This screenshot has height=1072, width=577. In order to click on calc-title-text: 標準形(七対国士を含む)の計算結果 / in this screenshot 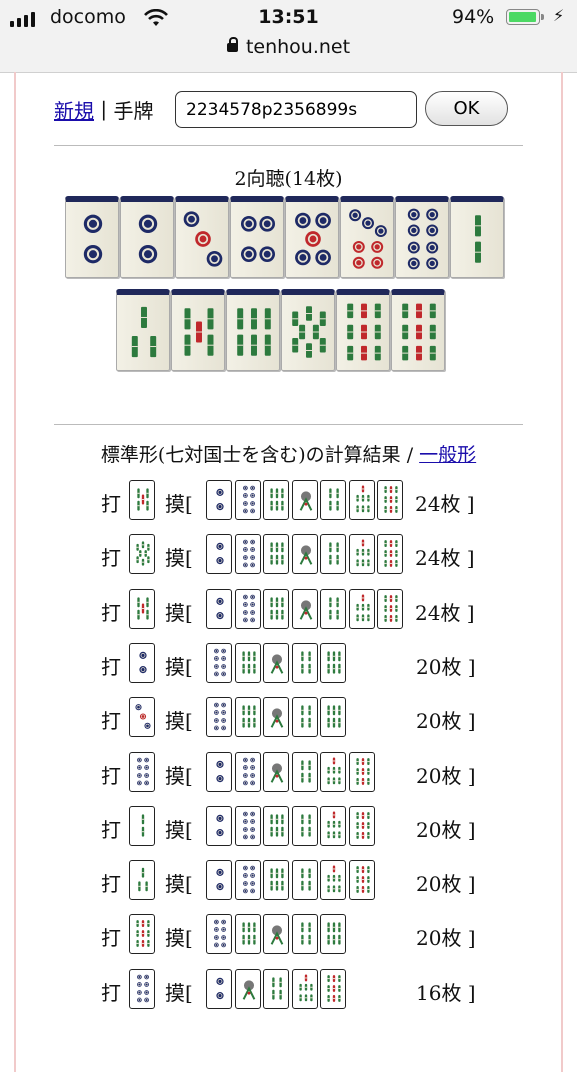, I will do `click(260, 455)`.